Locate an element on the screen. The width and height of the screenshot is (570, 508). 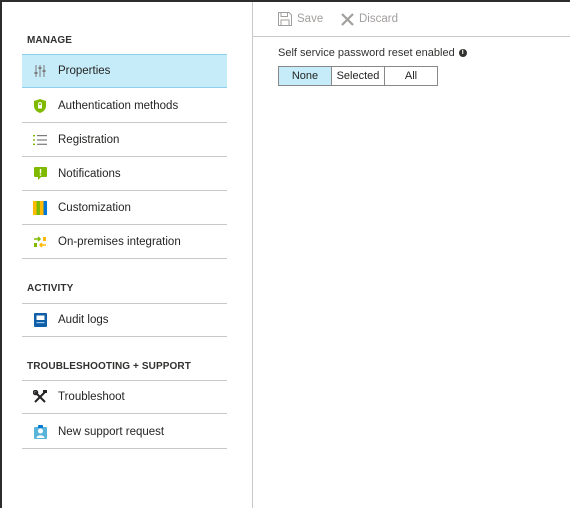
sidebar-item-label: Customization is located at coordinates (94, 207).